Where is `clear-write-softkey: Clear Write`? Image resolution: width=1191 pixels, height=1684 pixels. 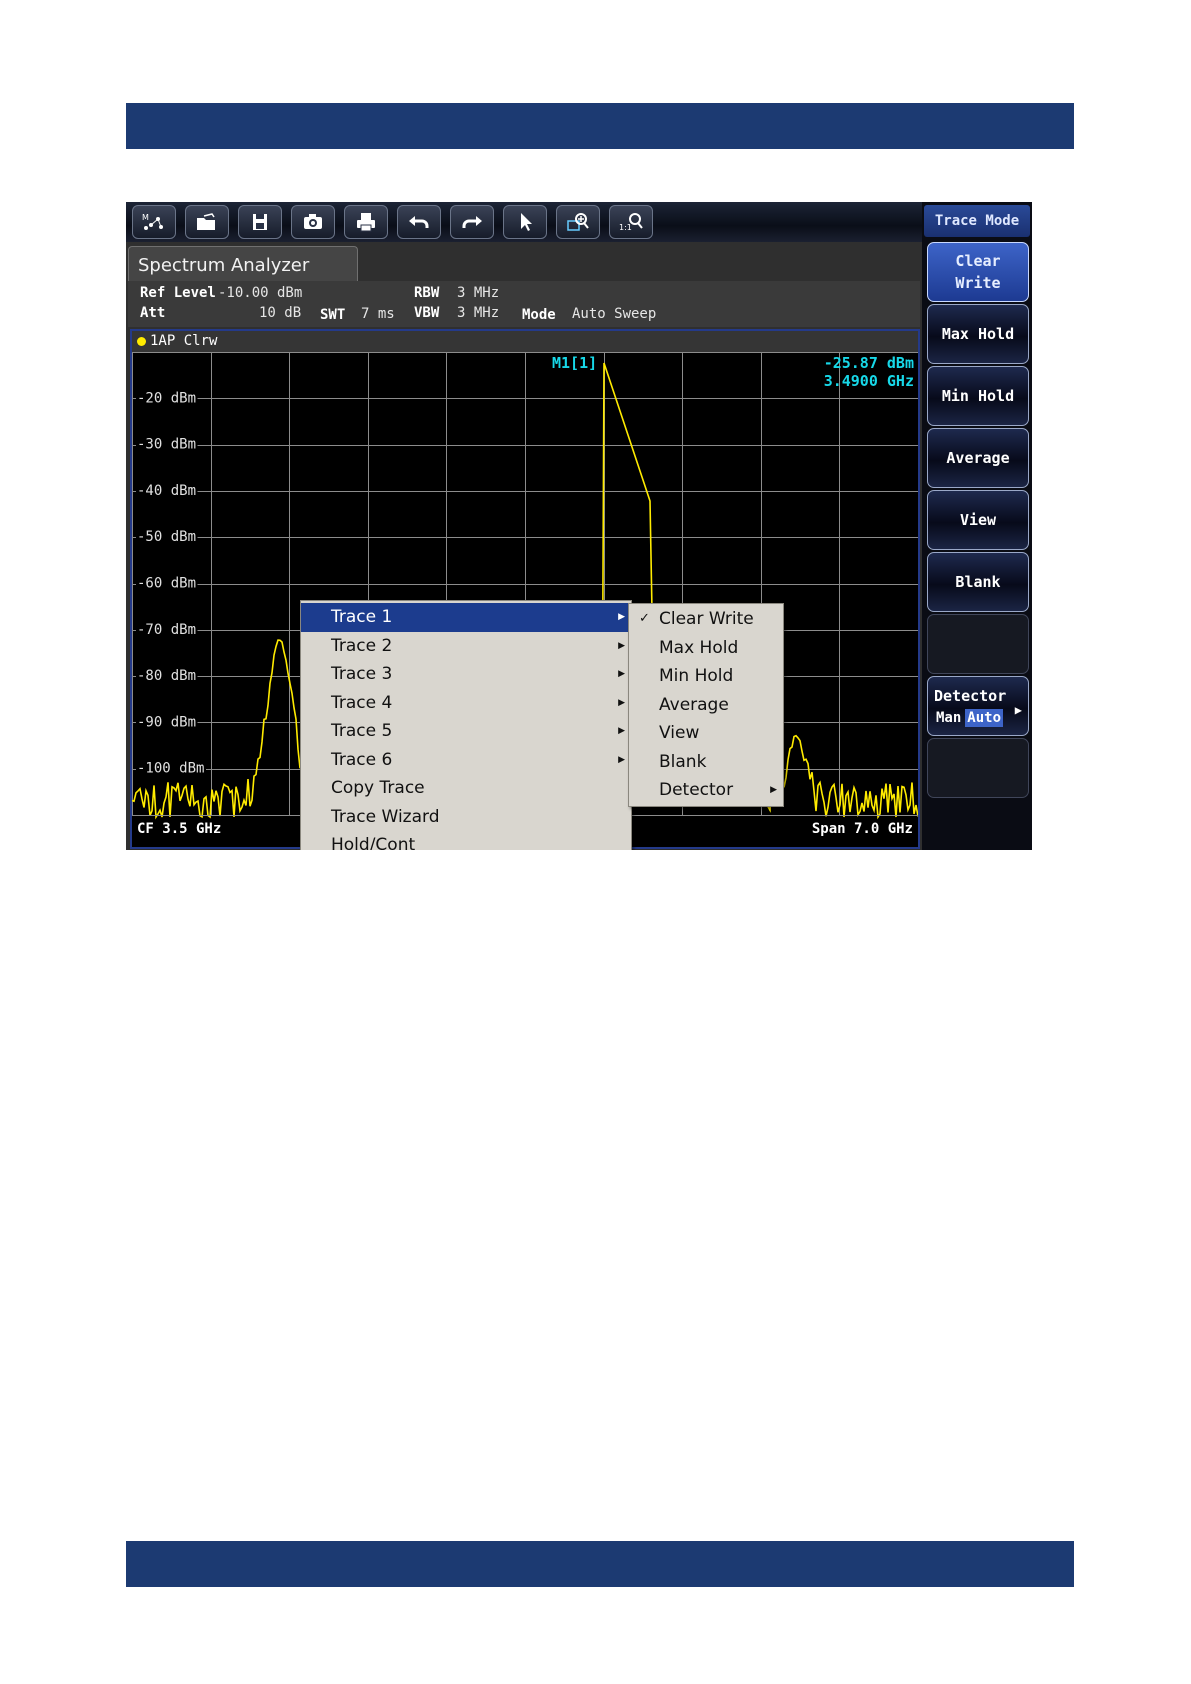 clear-write-softkey: Clear Write is located at coordinates (978, 272).